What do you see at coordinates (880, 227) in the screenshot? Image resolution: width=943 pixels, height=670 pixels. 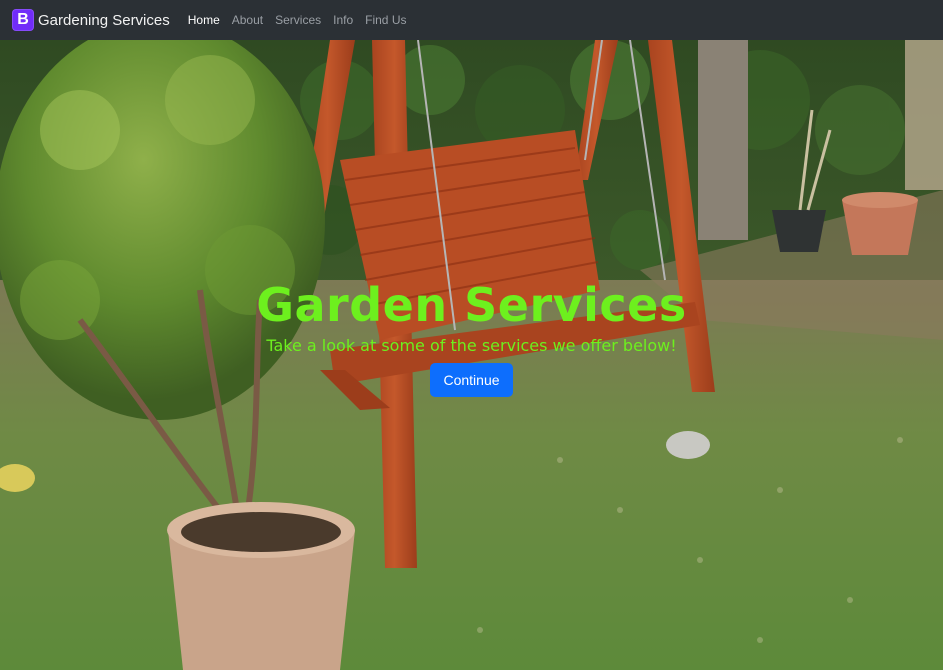 I see `flower-pot-right` at bounding box center [880, 227].